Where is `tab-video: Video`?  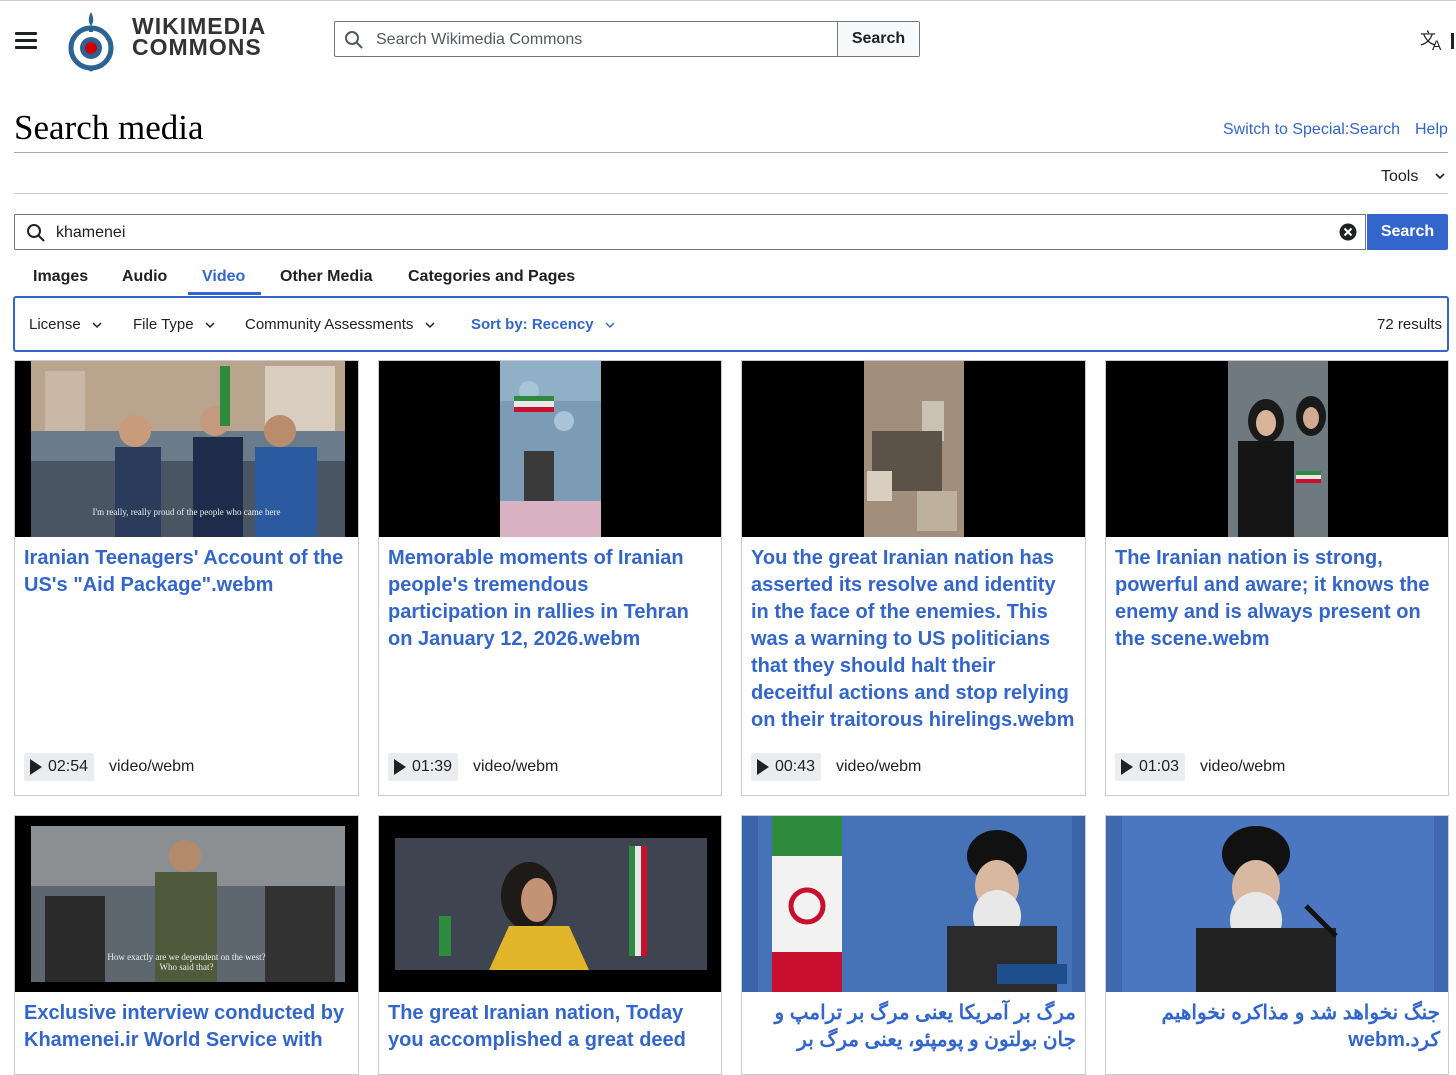 tab-video: Video is located at coordinates (223, 277).